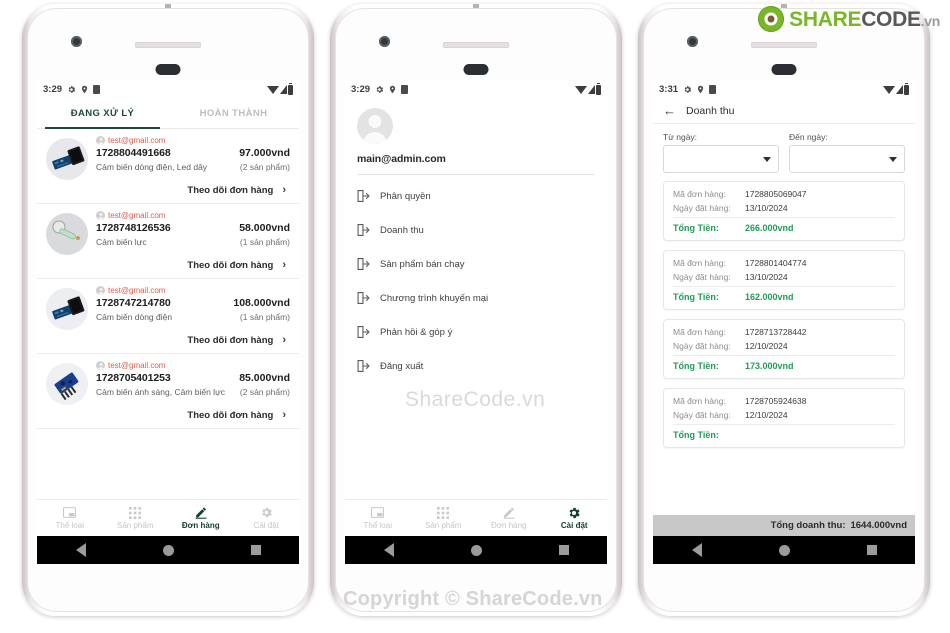 The width and height of the screenshot is (950, 633). What do you see at coordinates (574, 525) in the screenshot?
I see `bottom-nav-label: Cài đặt` at bounding box center [574, 525].